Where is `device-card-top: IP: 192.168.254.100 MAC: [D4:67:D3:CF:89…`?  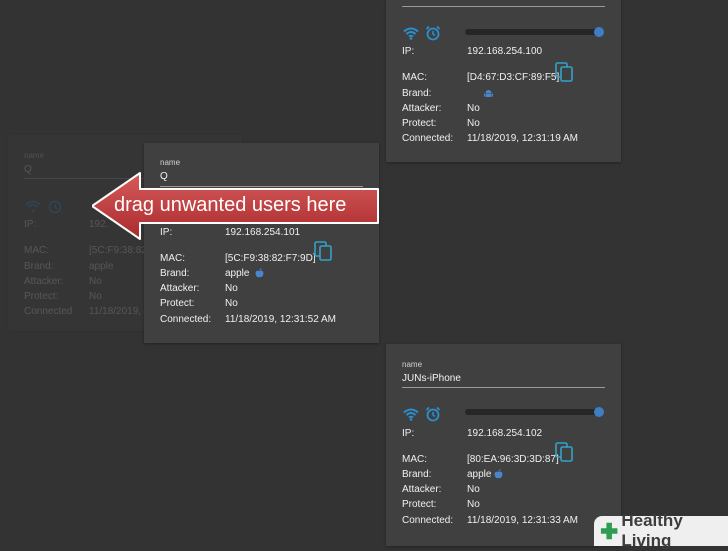
device-card-top: IP: 192.168.254.100 MAC: [D4:67:D3:CF:89… is located at coordinates (503, 81).